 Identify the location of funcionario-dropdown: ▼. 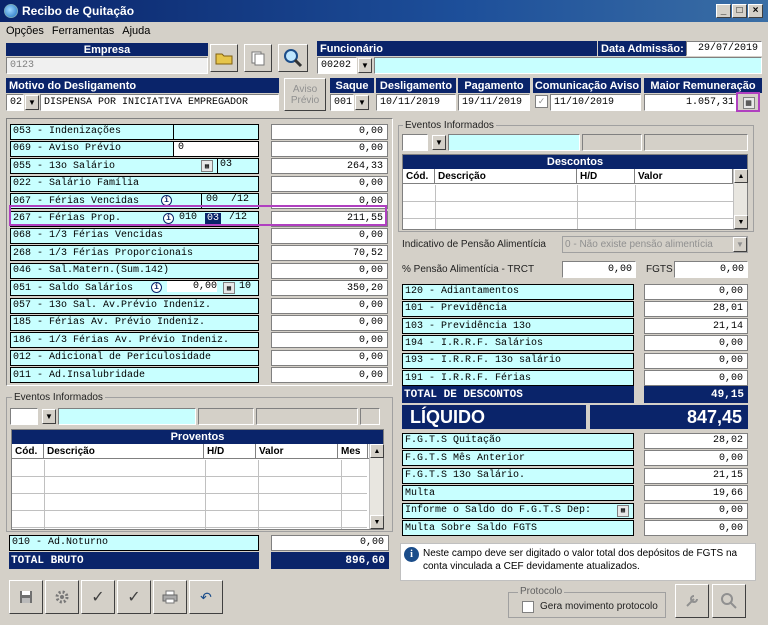
(365, 65).